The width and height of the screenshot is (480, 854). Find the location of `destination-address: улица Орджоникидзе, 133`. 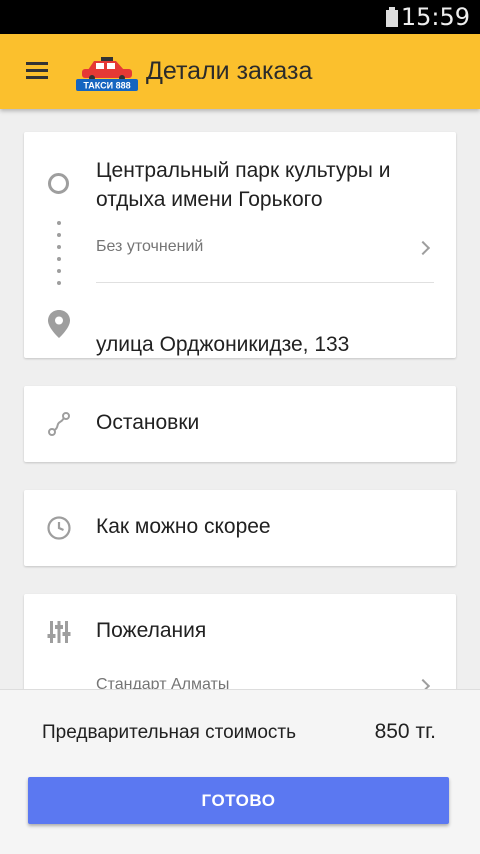

destination-address: улица Орджоникидзе, 133 is located at coordinates (222, 345).